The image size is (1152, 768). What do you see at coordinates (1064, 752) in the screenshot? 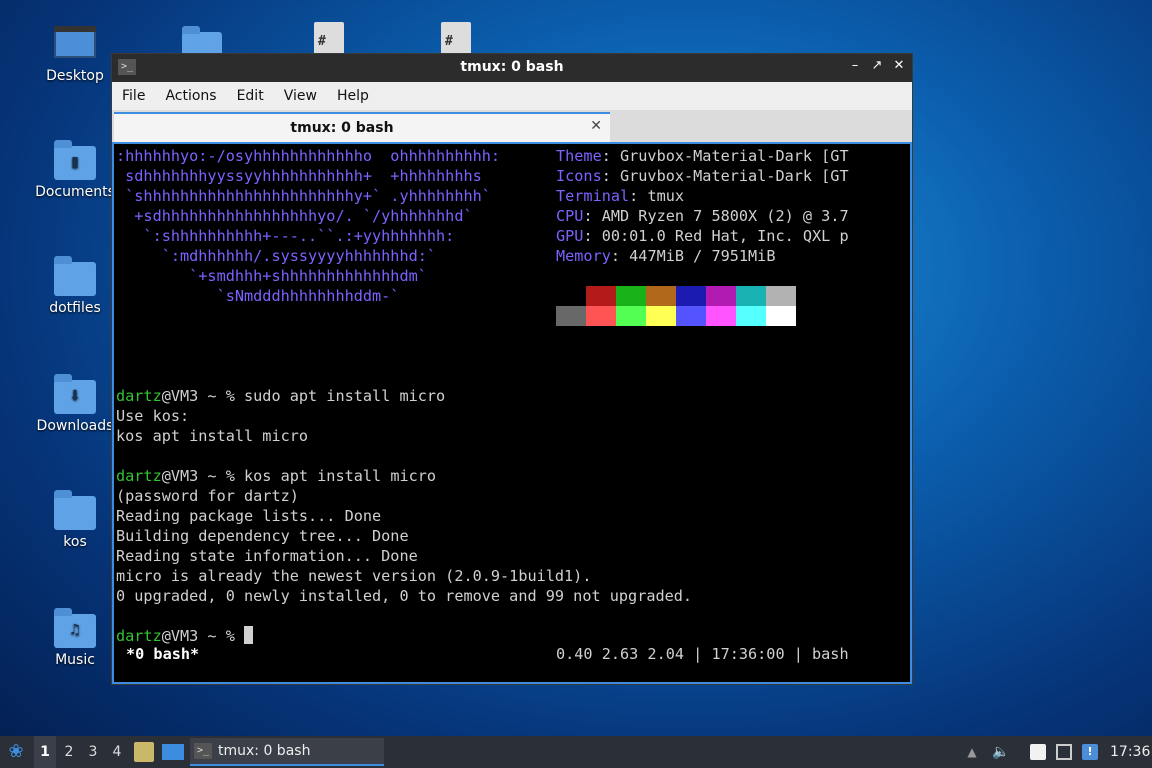
I see `network-icon` at bounding box center [1064, 752].